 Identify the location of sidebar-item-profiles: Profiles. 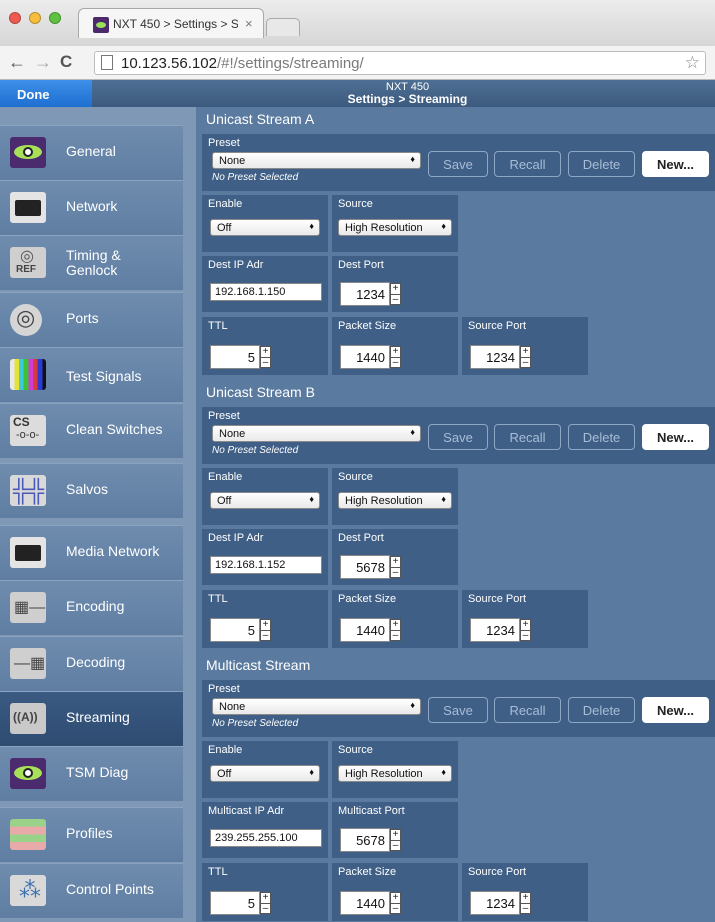
(91, 834).